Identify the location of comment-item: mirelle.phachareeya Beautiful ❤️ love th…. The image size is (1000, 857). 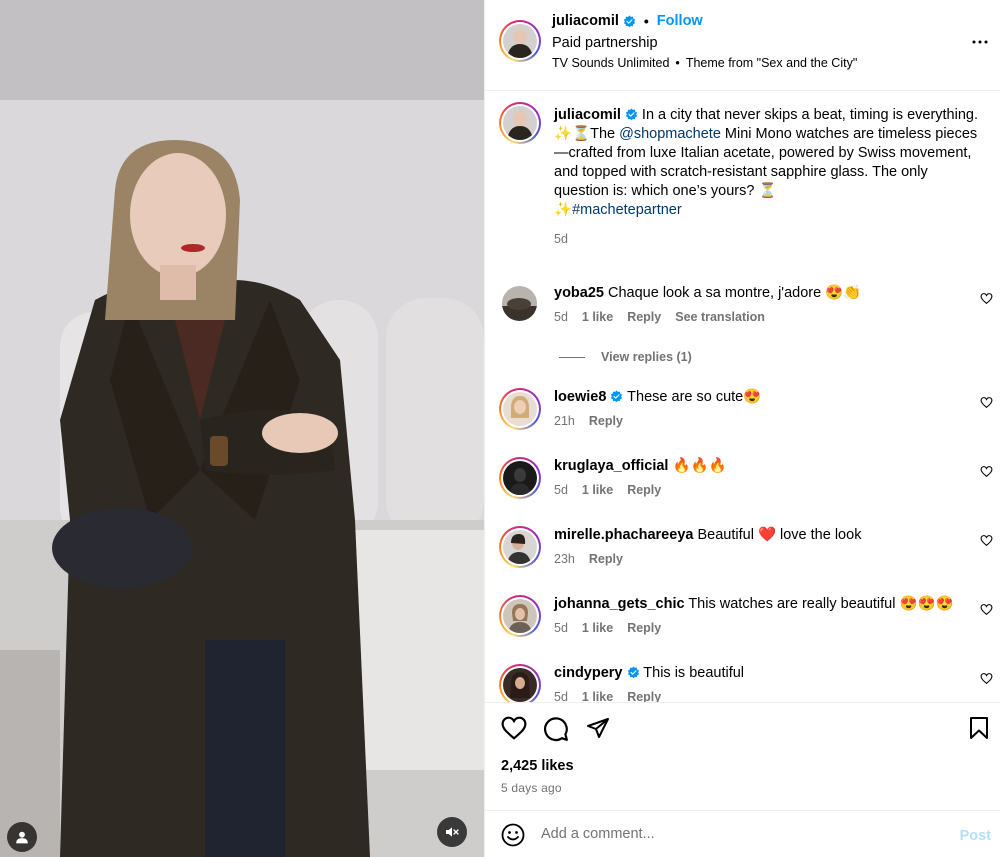
(749, 556).